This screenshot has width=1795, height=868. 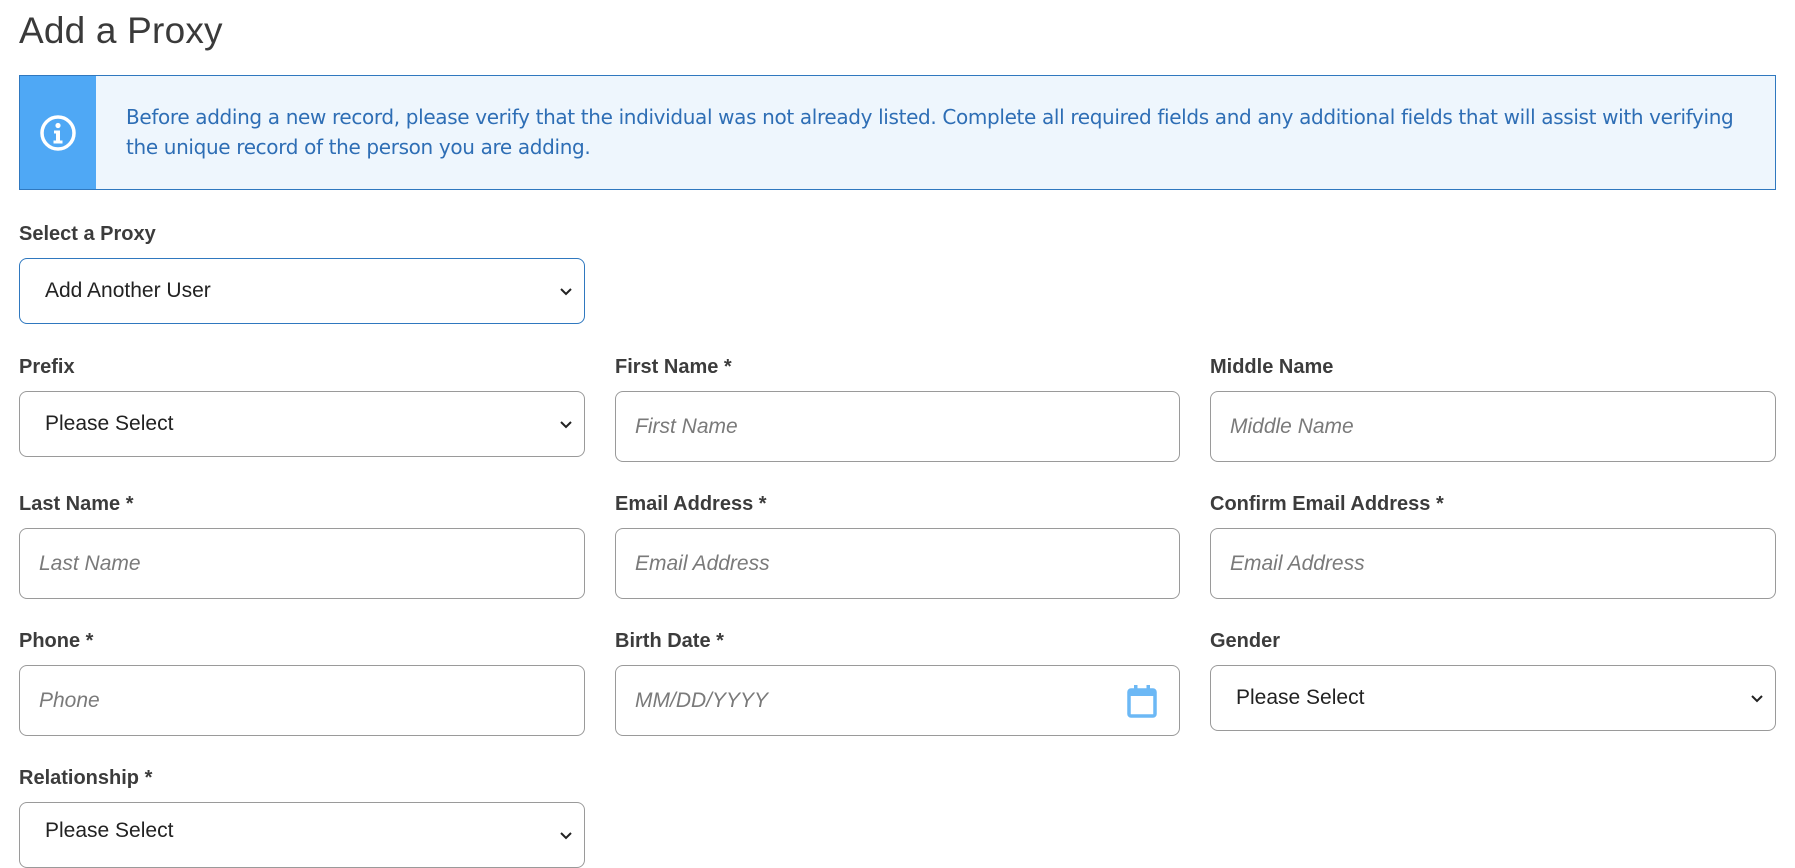 What do you see at coordinates (702, 700) in the screenshot?
I see `birth-date-placeholder: MM/DD/YYYY` at bounding box center [702, 700].